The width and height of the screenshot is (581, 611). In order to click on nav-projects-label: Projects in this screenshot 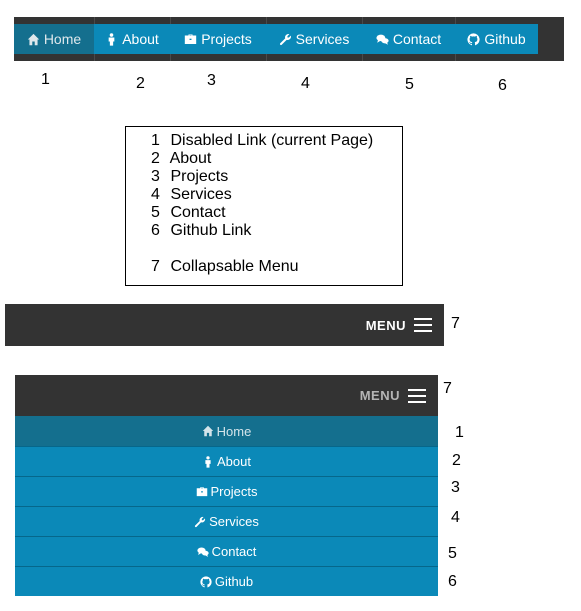, I will do `click(226, 39)`.